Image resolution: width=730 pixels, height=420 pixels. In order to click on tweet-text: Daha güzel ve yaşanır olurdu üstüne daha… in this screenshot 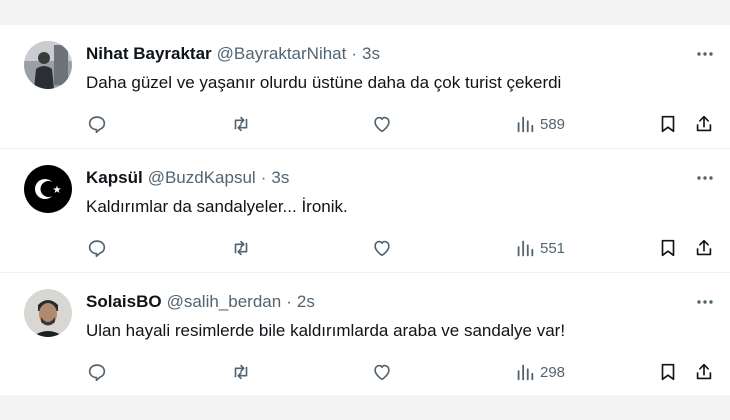, I will do `click(324, 82)`.